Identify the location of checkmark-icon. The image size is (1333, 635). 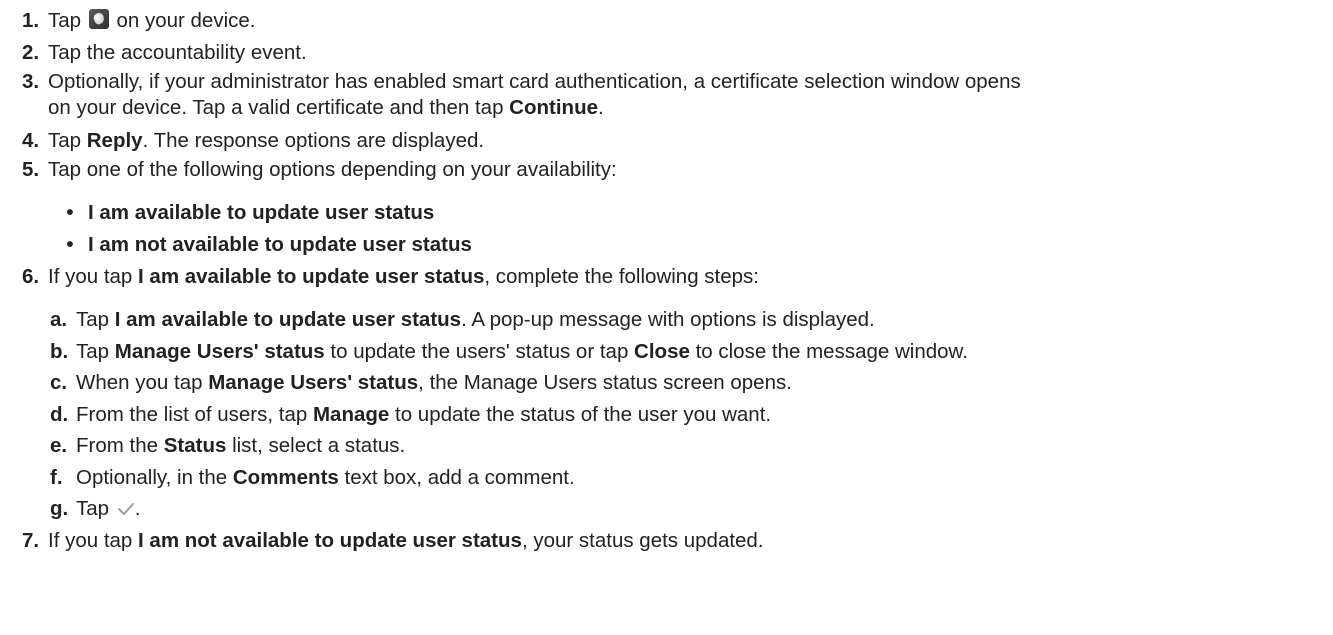
(125, 509).